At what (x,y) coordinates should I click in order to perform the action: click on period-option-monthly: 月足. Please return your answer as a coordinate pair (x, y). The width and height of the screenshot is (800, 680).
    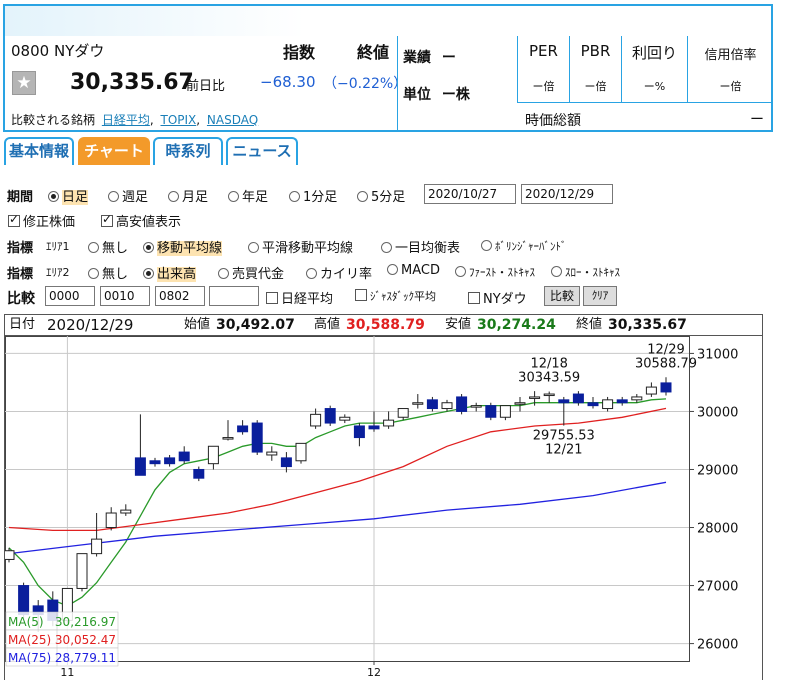
    Looking at the image, I should click on (188, 195).